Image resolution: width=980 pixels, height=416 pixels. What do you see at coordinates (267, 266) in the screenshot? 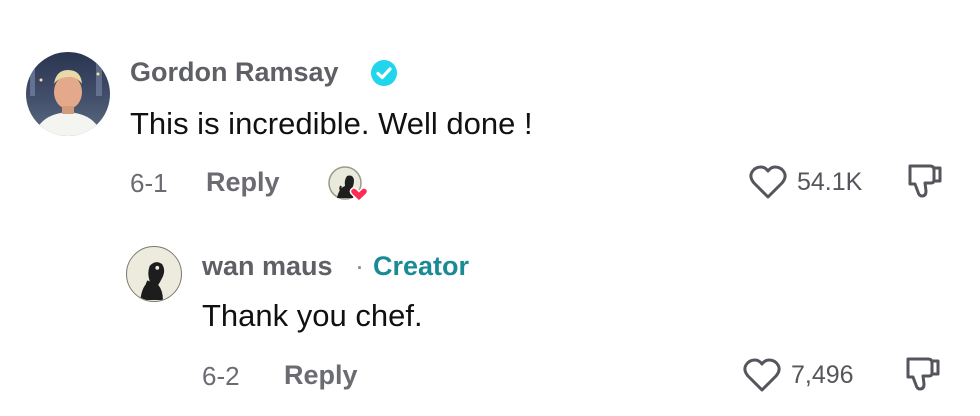
I see `reply-username: wan maus` at bounding box center [267, 266].